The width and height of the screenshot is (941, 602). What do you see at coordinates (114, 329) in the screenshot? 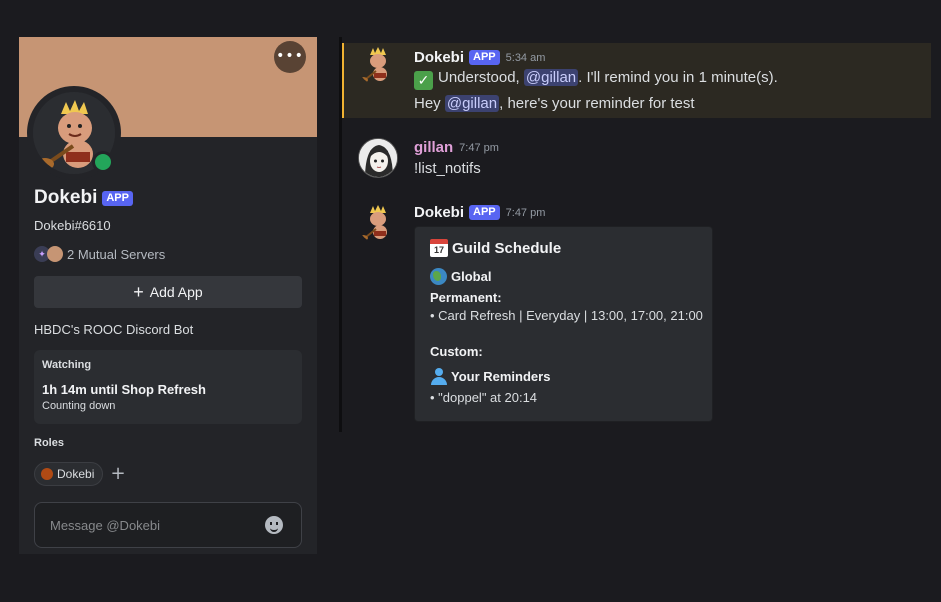
I see `profile-bio: HBDC's ROOC Discord Bot` at bounding box center [114, 329].